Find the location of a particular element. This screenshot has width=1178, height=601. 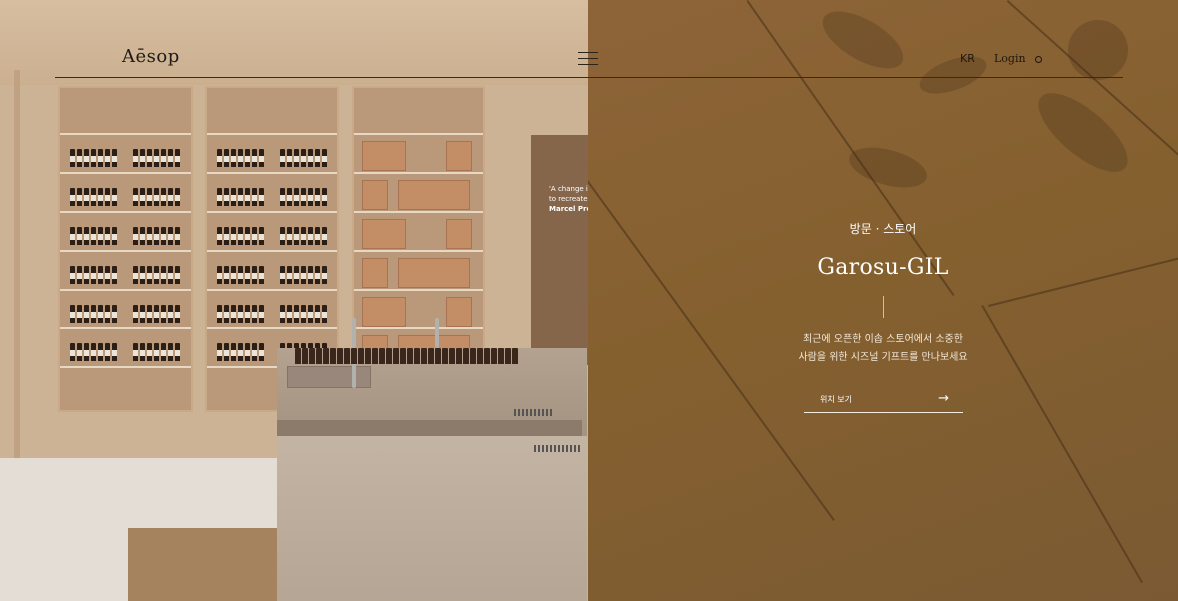

wall-poster is located at coordinates (559, 250).